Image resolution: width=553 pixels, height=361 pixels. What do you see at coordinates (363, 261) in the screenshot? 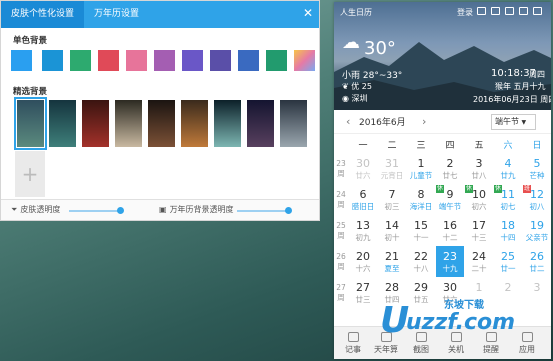
I see `day-cell: 20 十六` at bounding box center [363, 261].